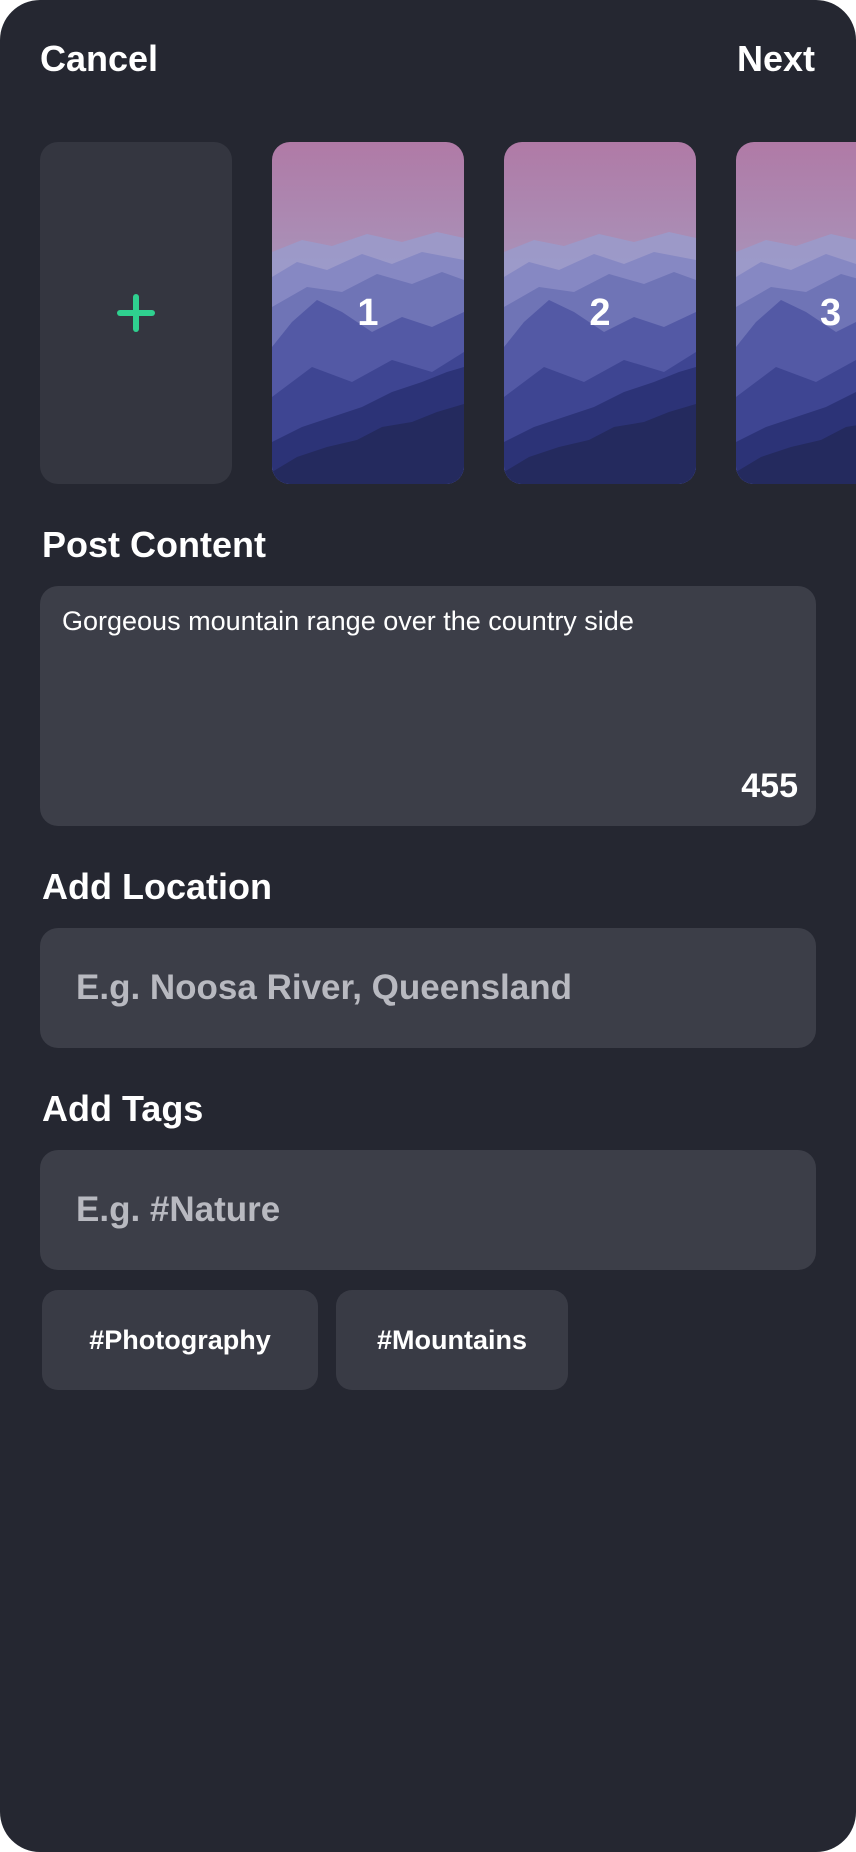 This screenshot has height=1852, width=856. What do you see at coordinates (452, 1340) in the screenshot?
I see `tag-chip-mountains: #Mountains` at bounding box center [452, 1340].